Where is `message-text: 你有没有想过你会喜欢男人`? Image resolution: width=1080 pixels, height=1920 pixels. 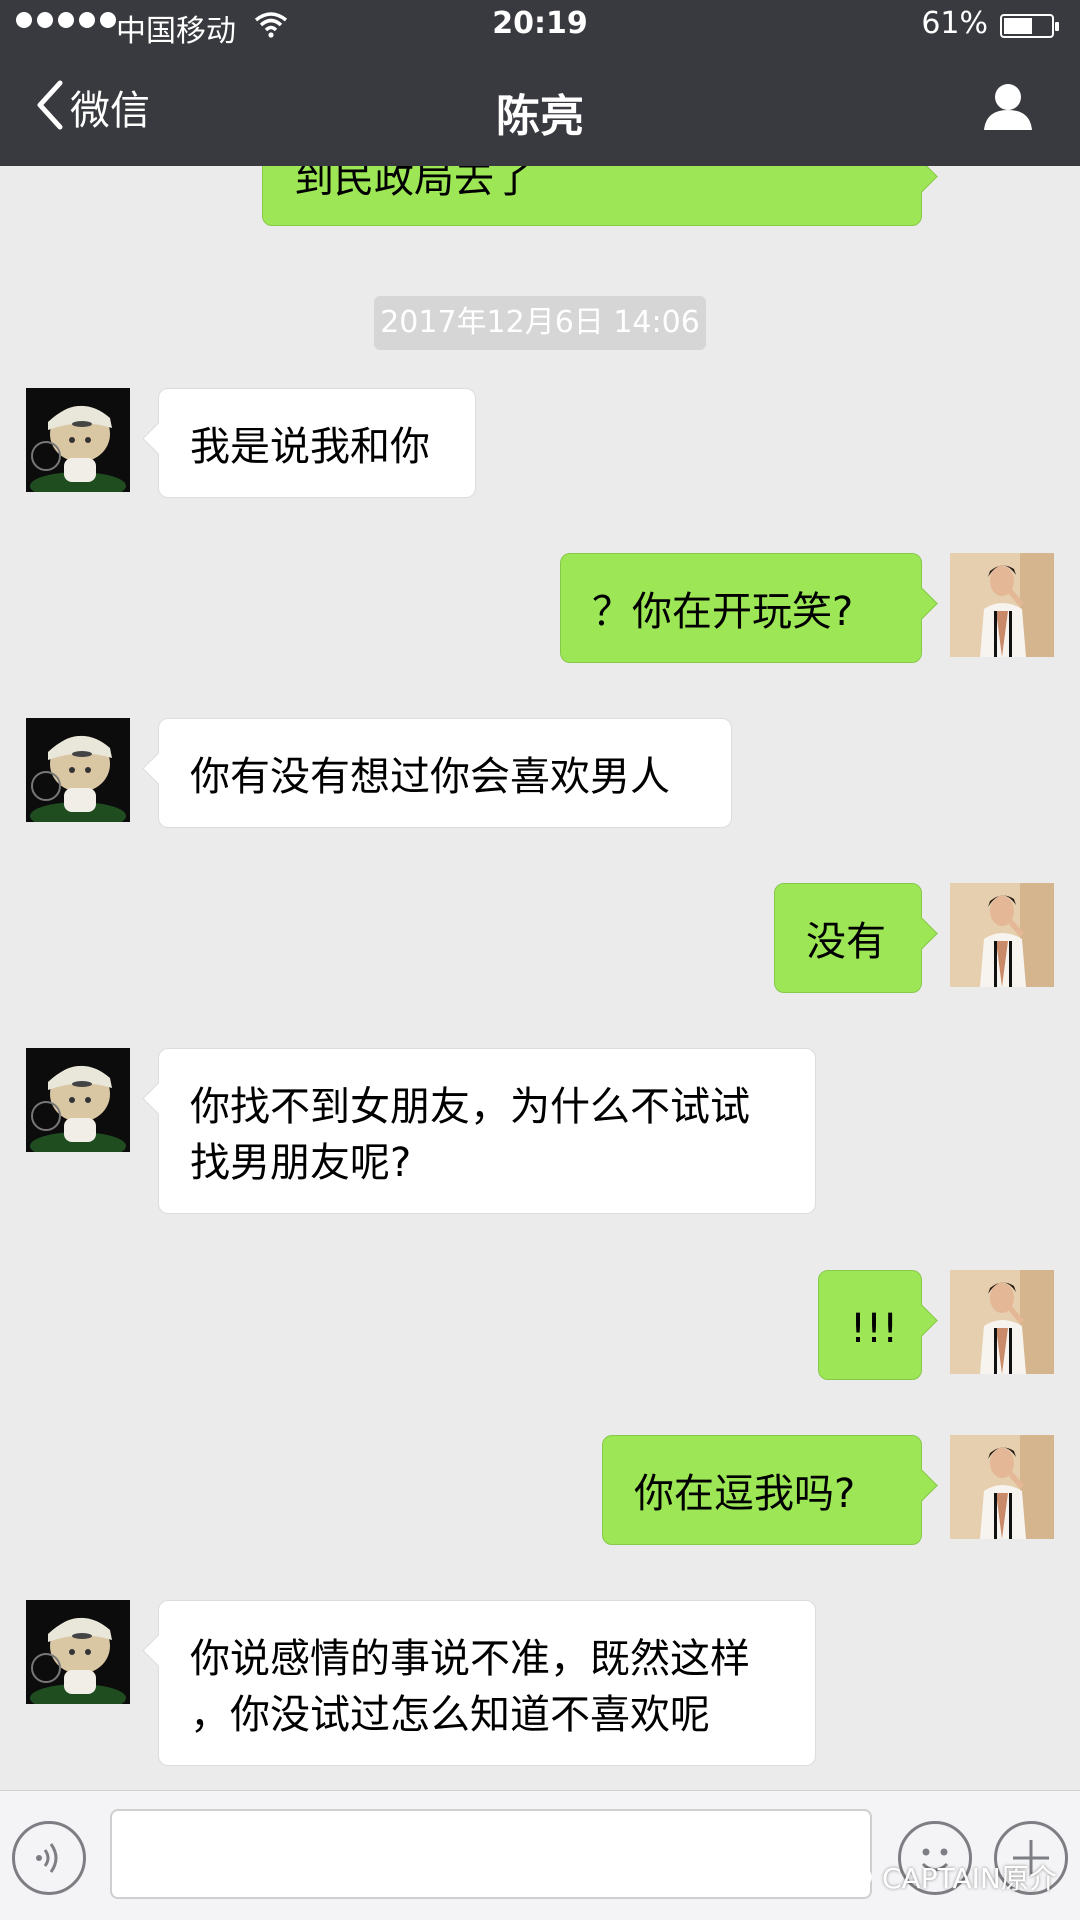
message-text: 你有没有想过你会喜欢男人 is located at coordinates (430, 777).